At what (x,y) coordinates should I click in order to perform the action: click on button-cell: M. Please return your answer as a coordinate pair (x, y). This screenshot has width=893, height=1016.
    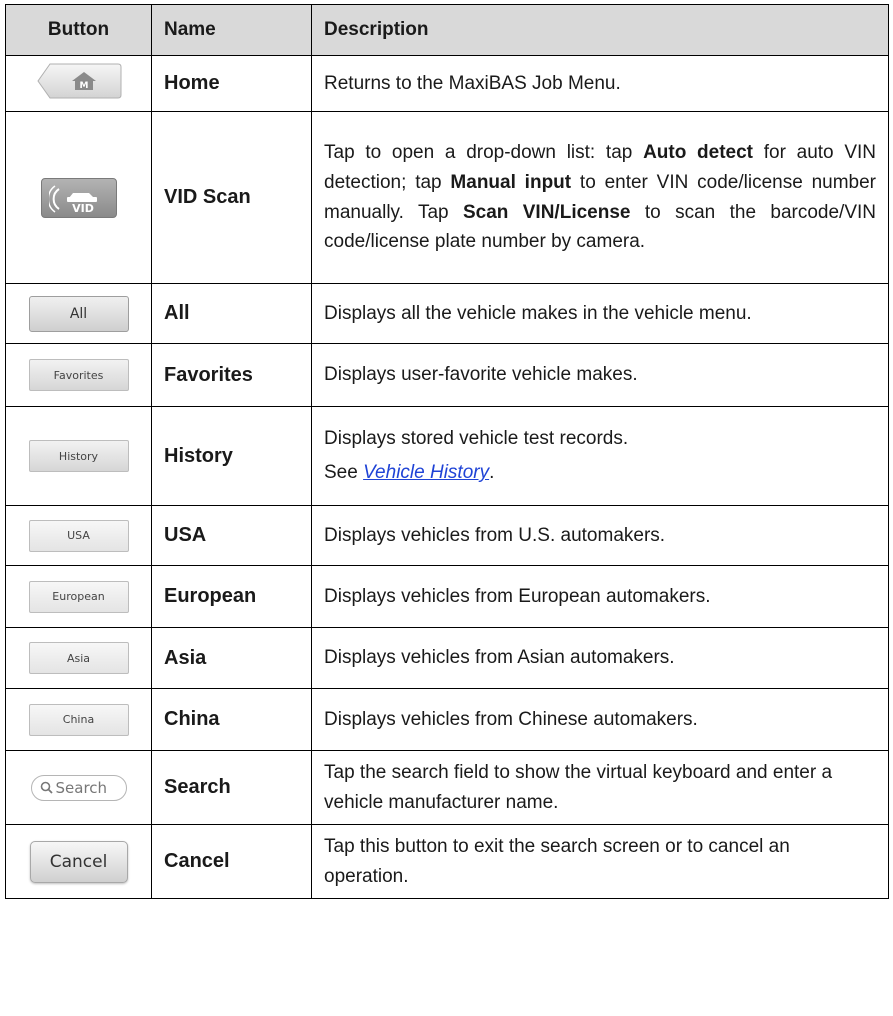
    Looking at the image, I should click on (78, 83).